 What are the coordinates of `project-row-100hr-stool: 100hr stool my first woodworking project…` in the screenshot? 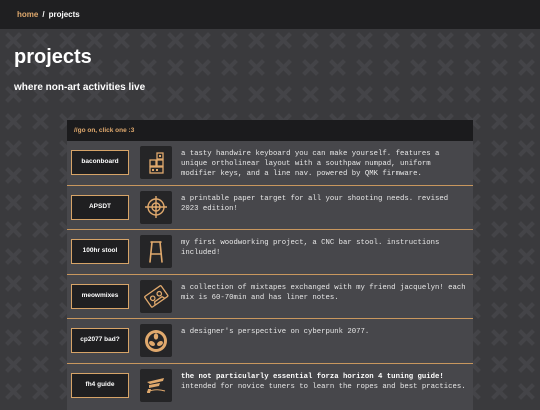 It's located at (270, 252).